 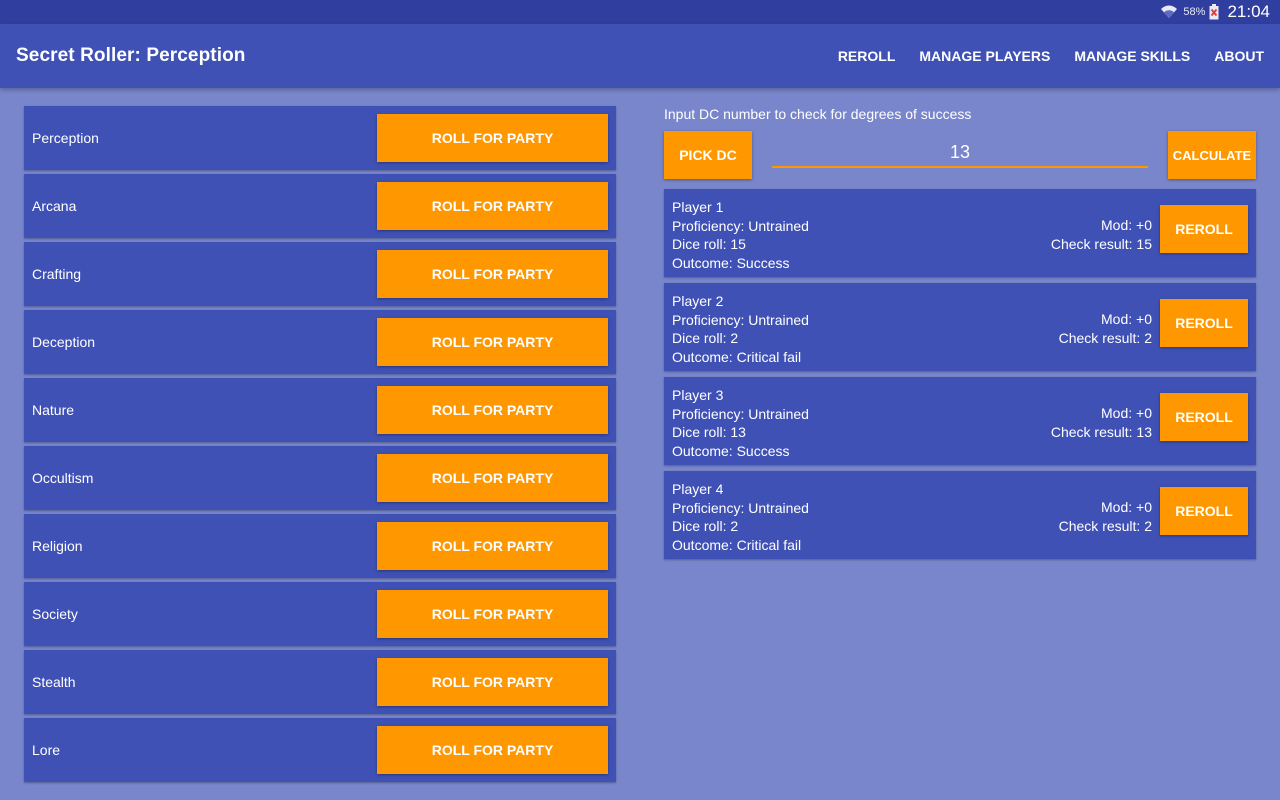 I want to click on skill-name: Deception, so click(x=64, y=342).